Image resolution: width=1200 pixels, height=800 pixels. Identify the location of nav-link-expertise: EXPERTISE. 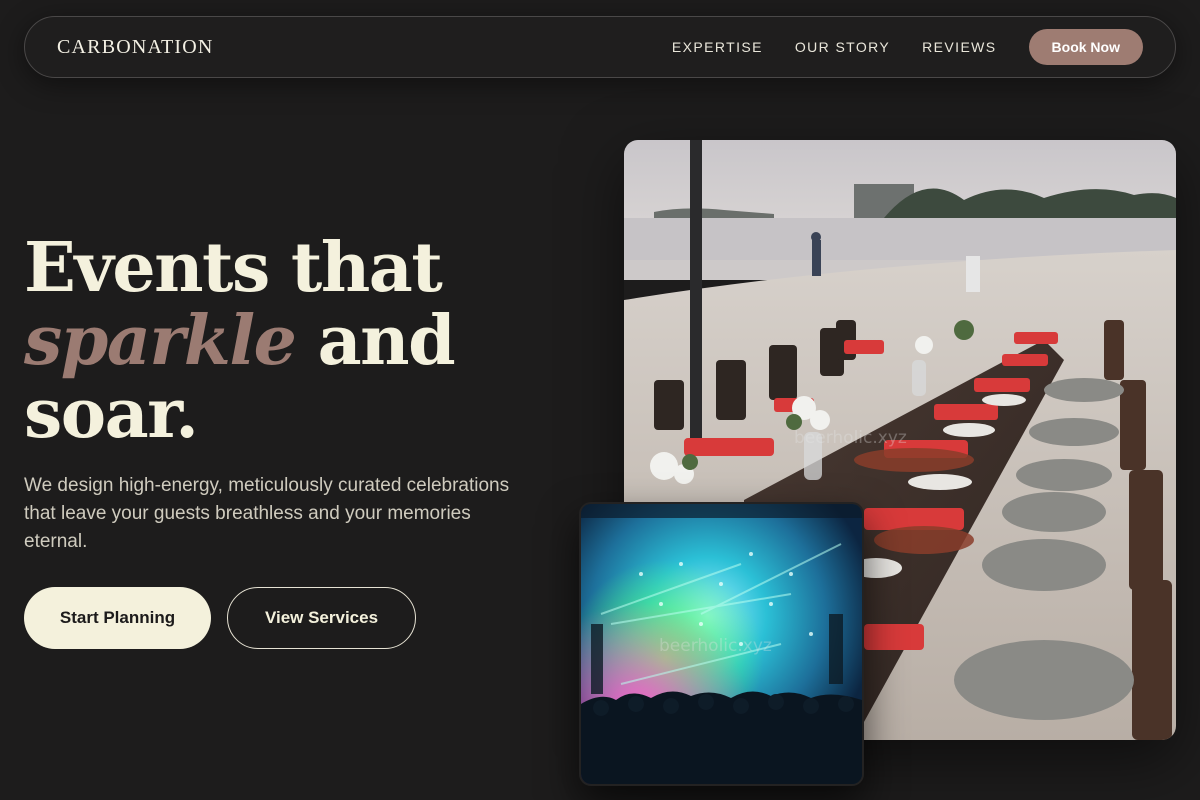
(717, 47).